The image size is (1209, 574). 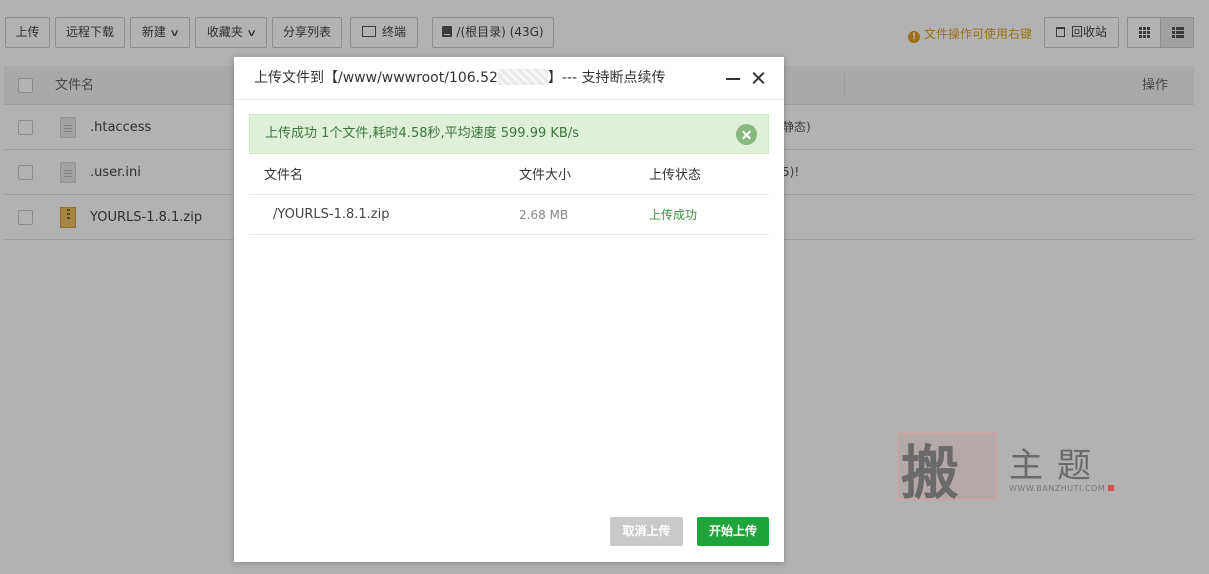 What do you see at coordinates (545, 175) in the screenshot?
I see `column-header-size: 文件大小` at bounding box center [545, 175].